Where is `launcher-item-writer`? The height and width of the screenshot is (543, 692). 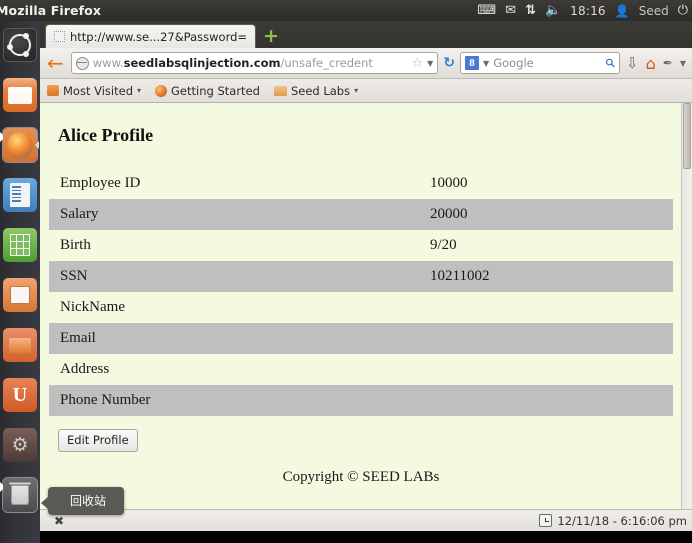 launcher-item-writer is located at coordinates (20, 195).